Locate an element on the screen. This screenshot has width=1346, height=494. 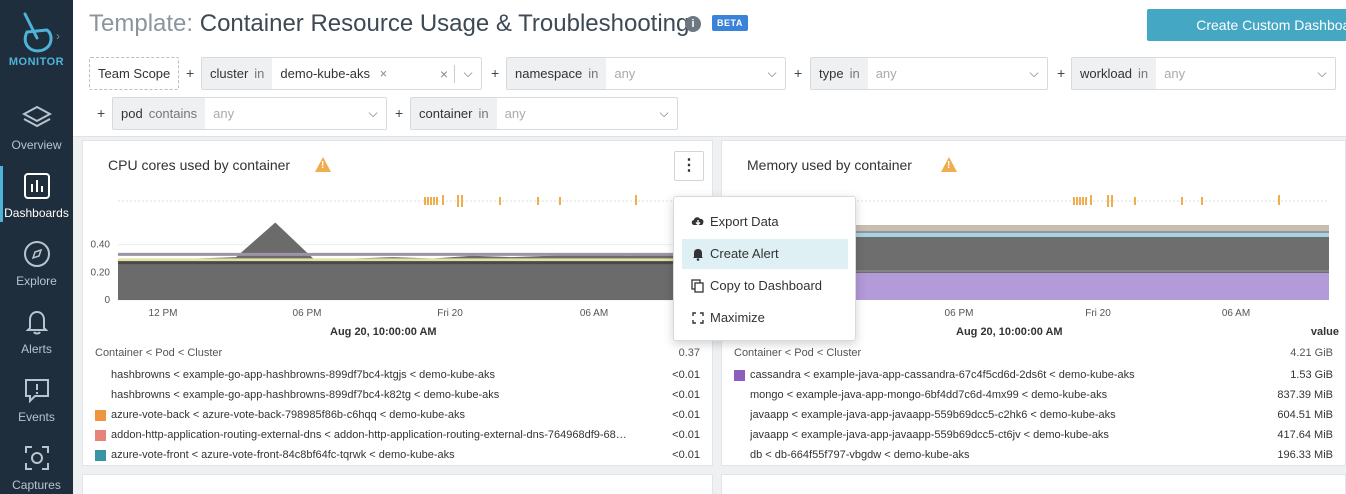
team-scope-button: Team Scope is located at coordinates (134, 73).